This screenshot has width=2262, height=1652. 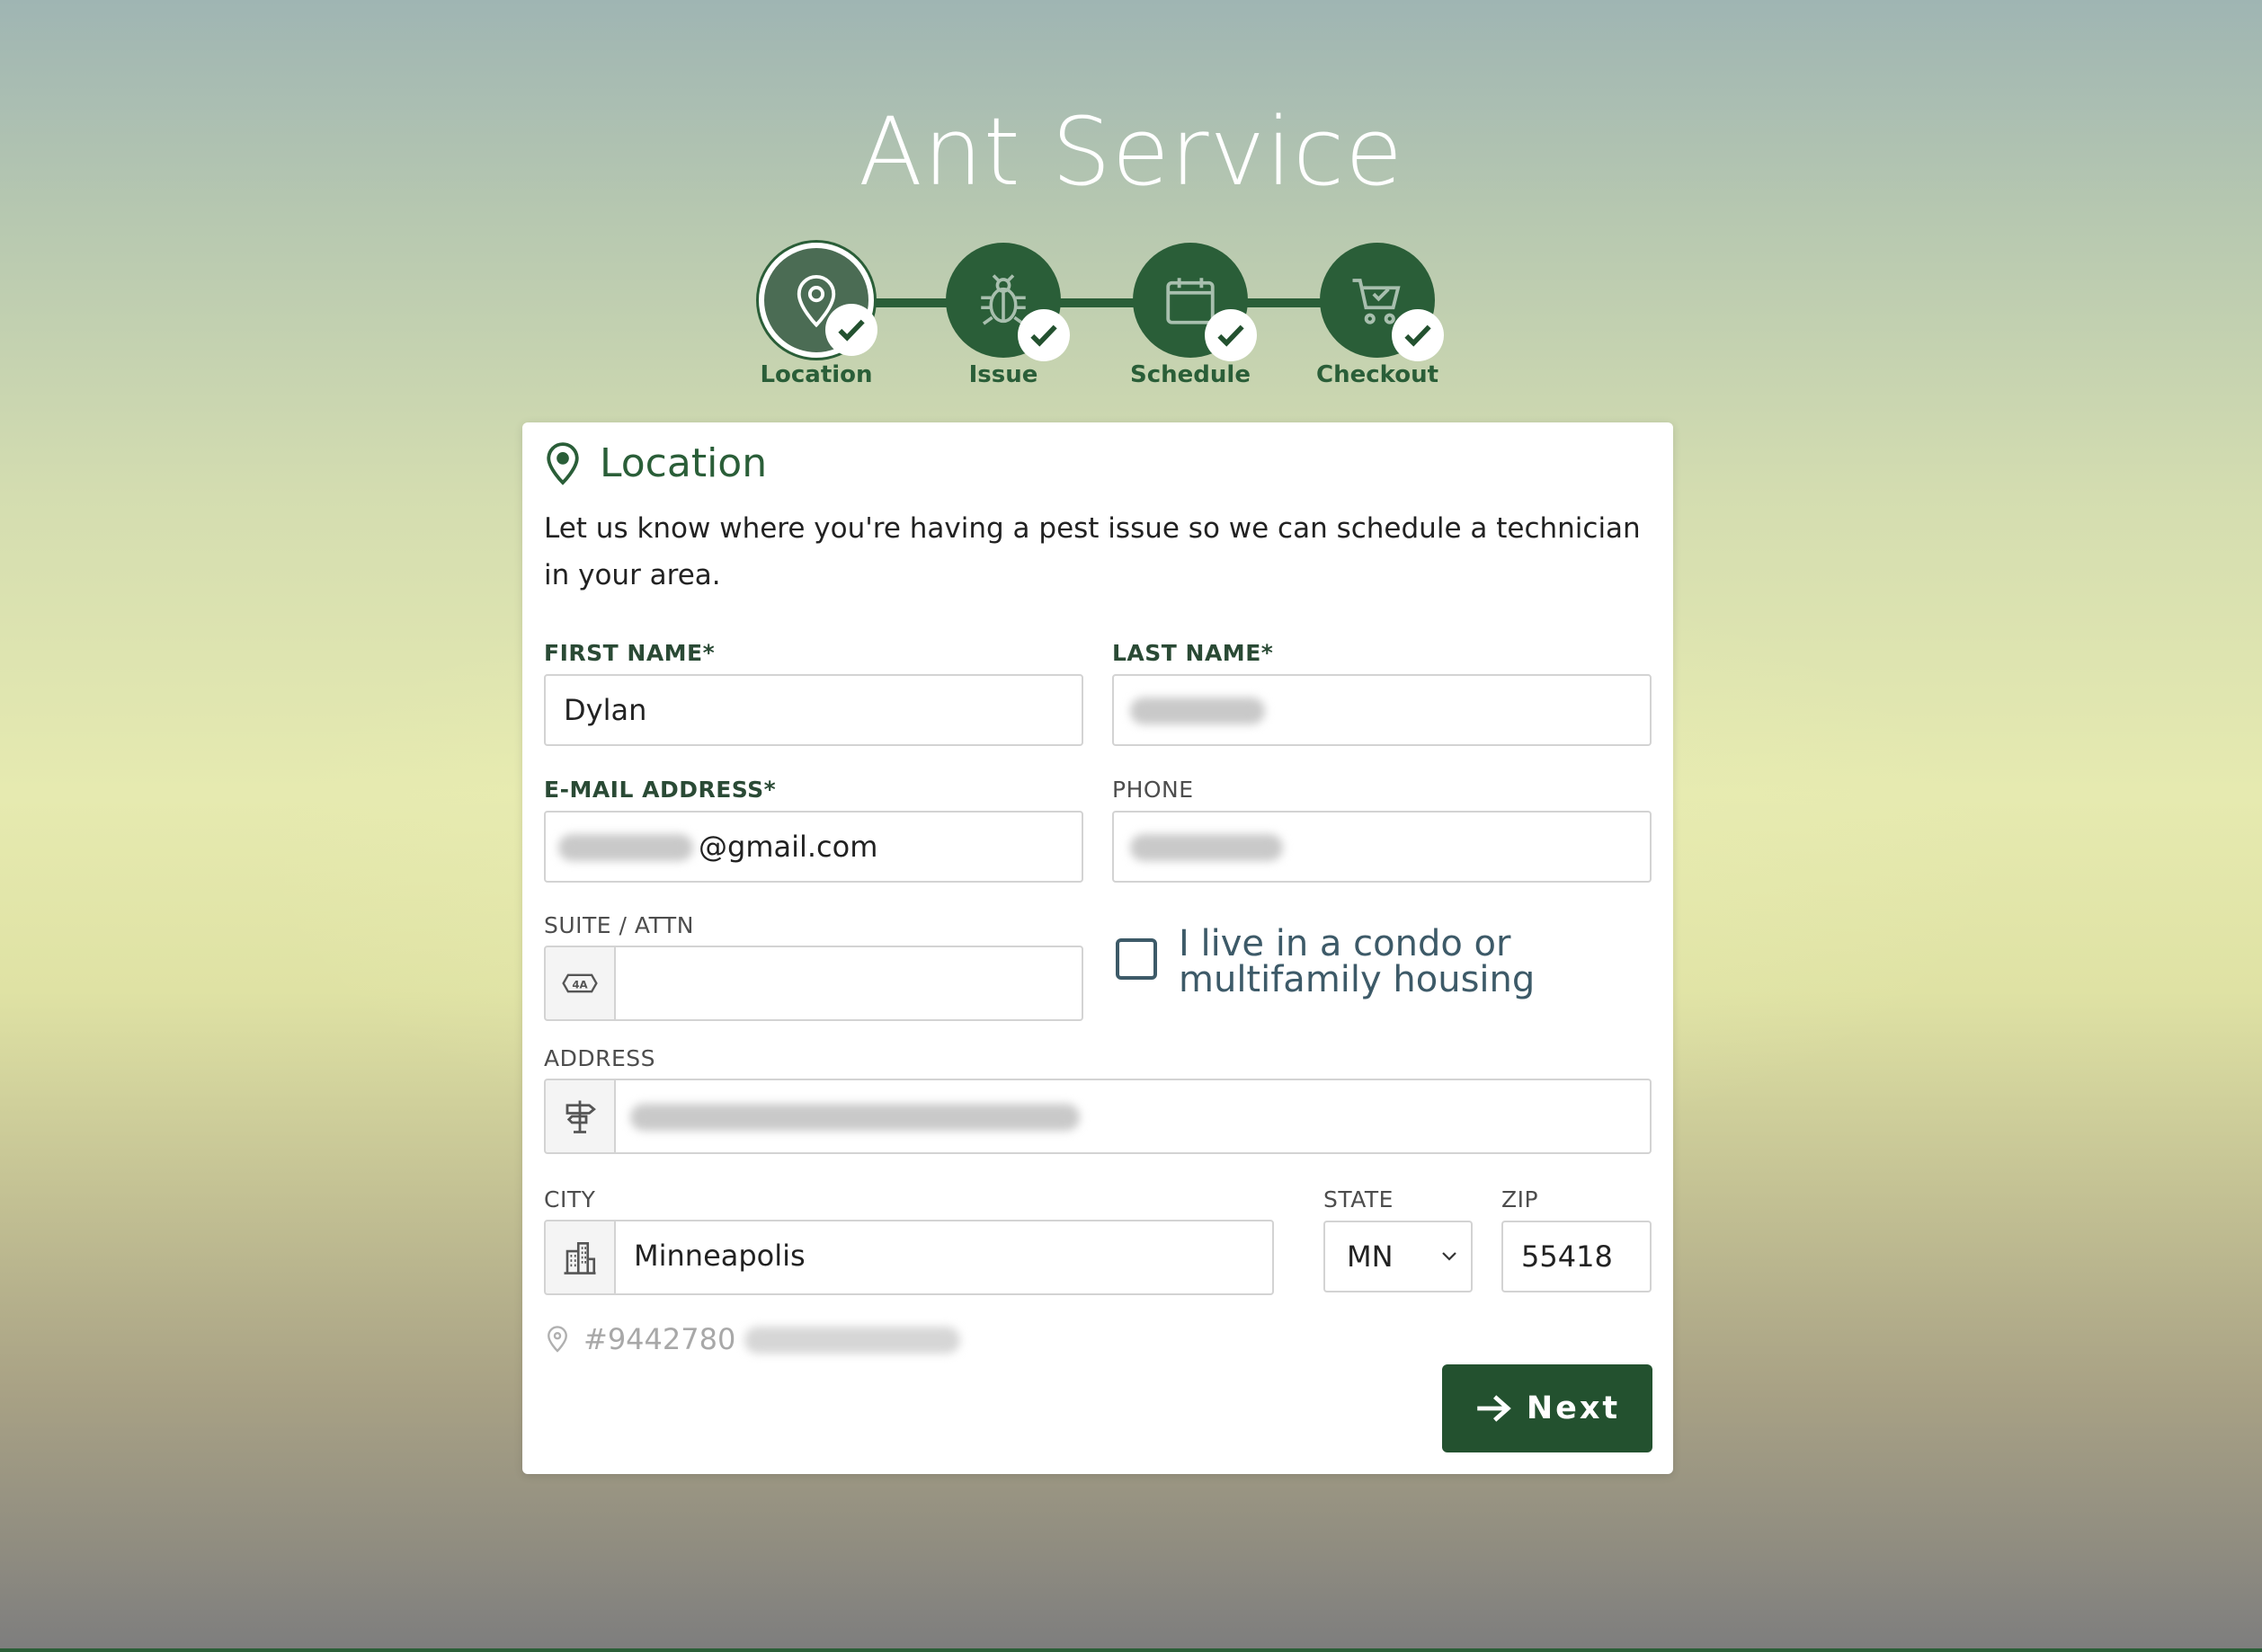 I want to click on city-addon, so click(x=580, y=1257).